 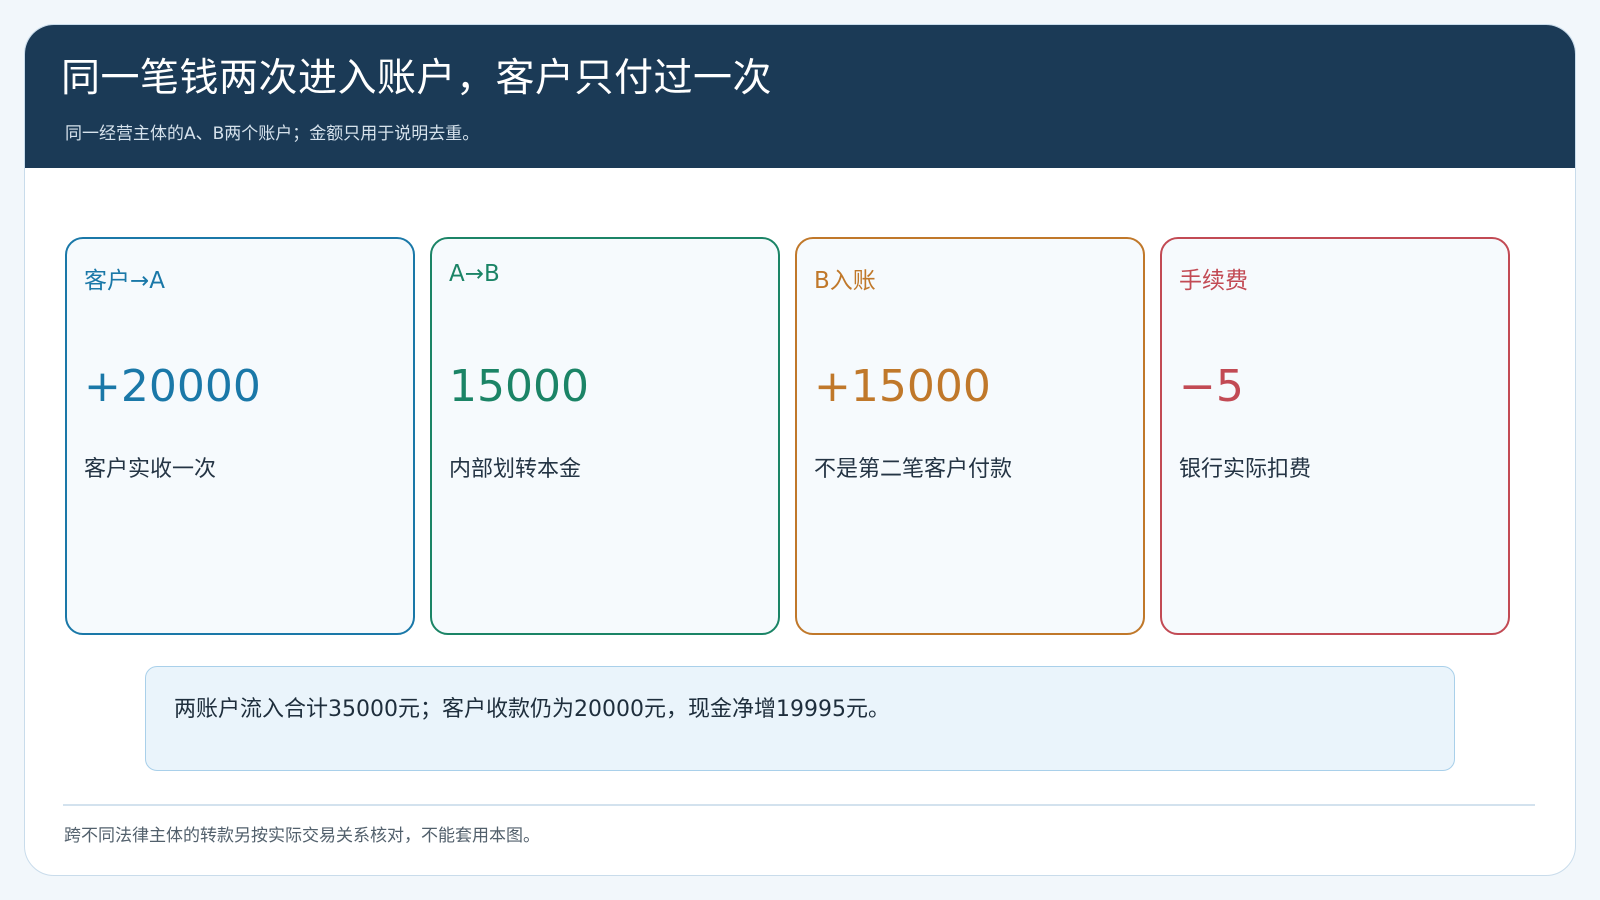 I want to click on card-label: B入账, so click(x=845, y=281).